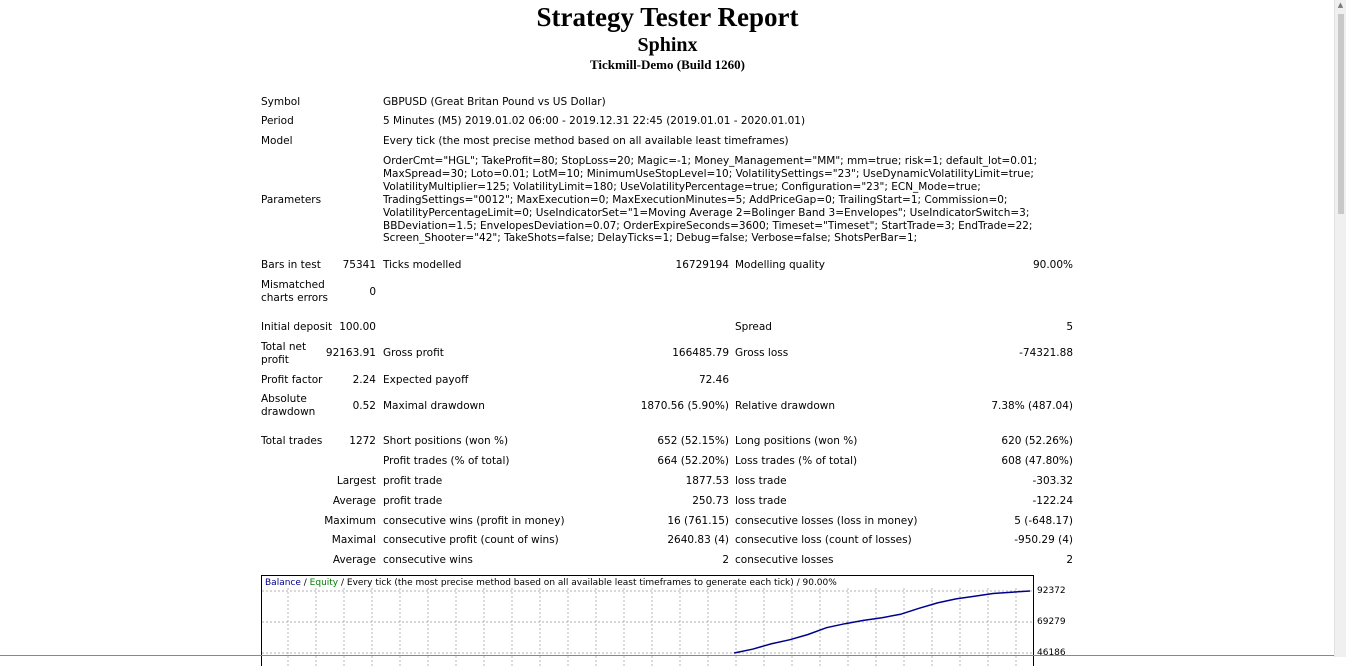 The image size is (1346, 666). I want to click on parameters-label: Parameters, so click(291, 200).